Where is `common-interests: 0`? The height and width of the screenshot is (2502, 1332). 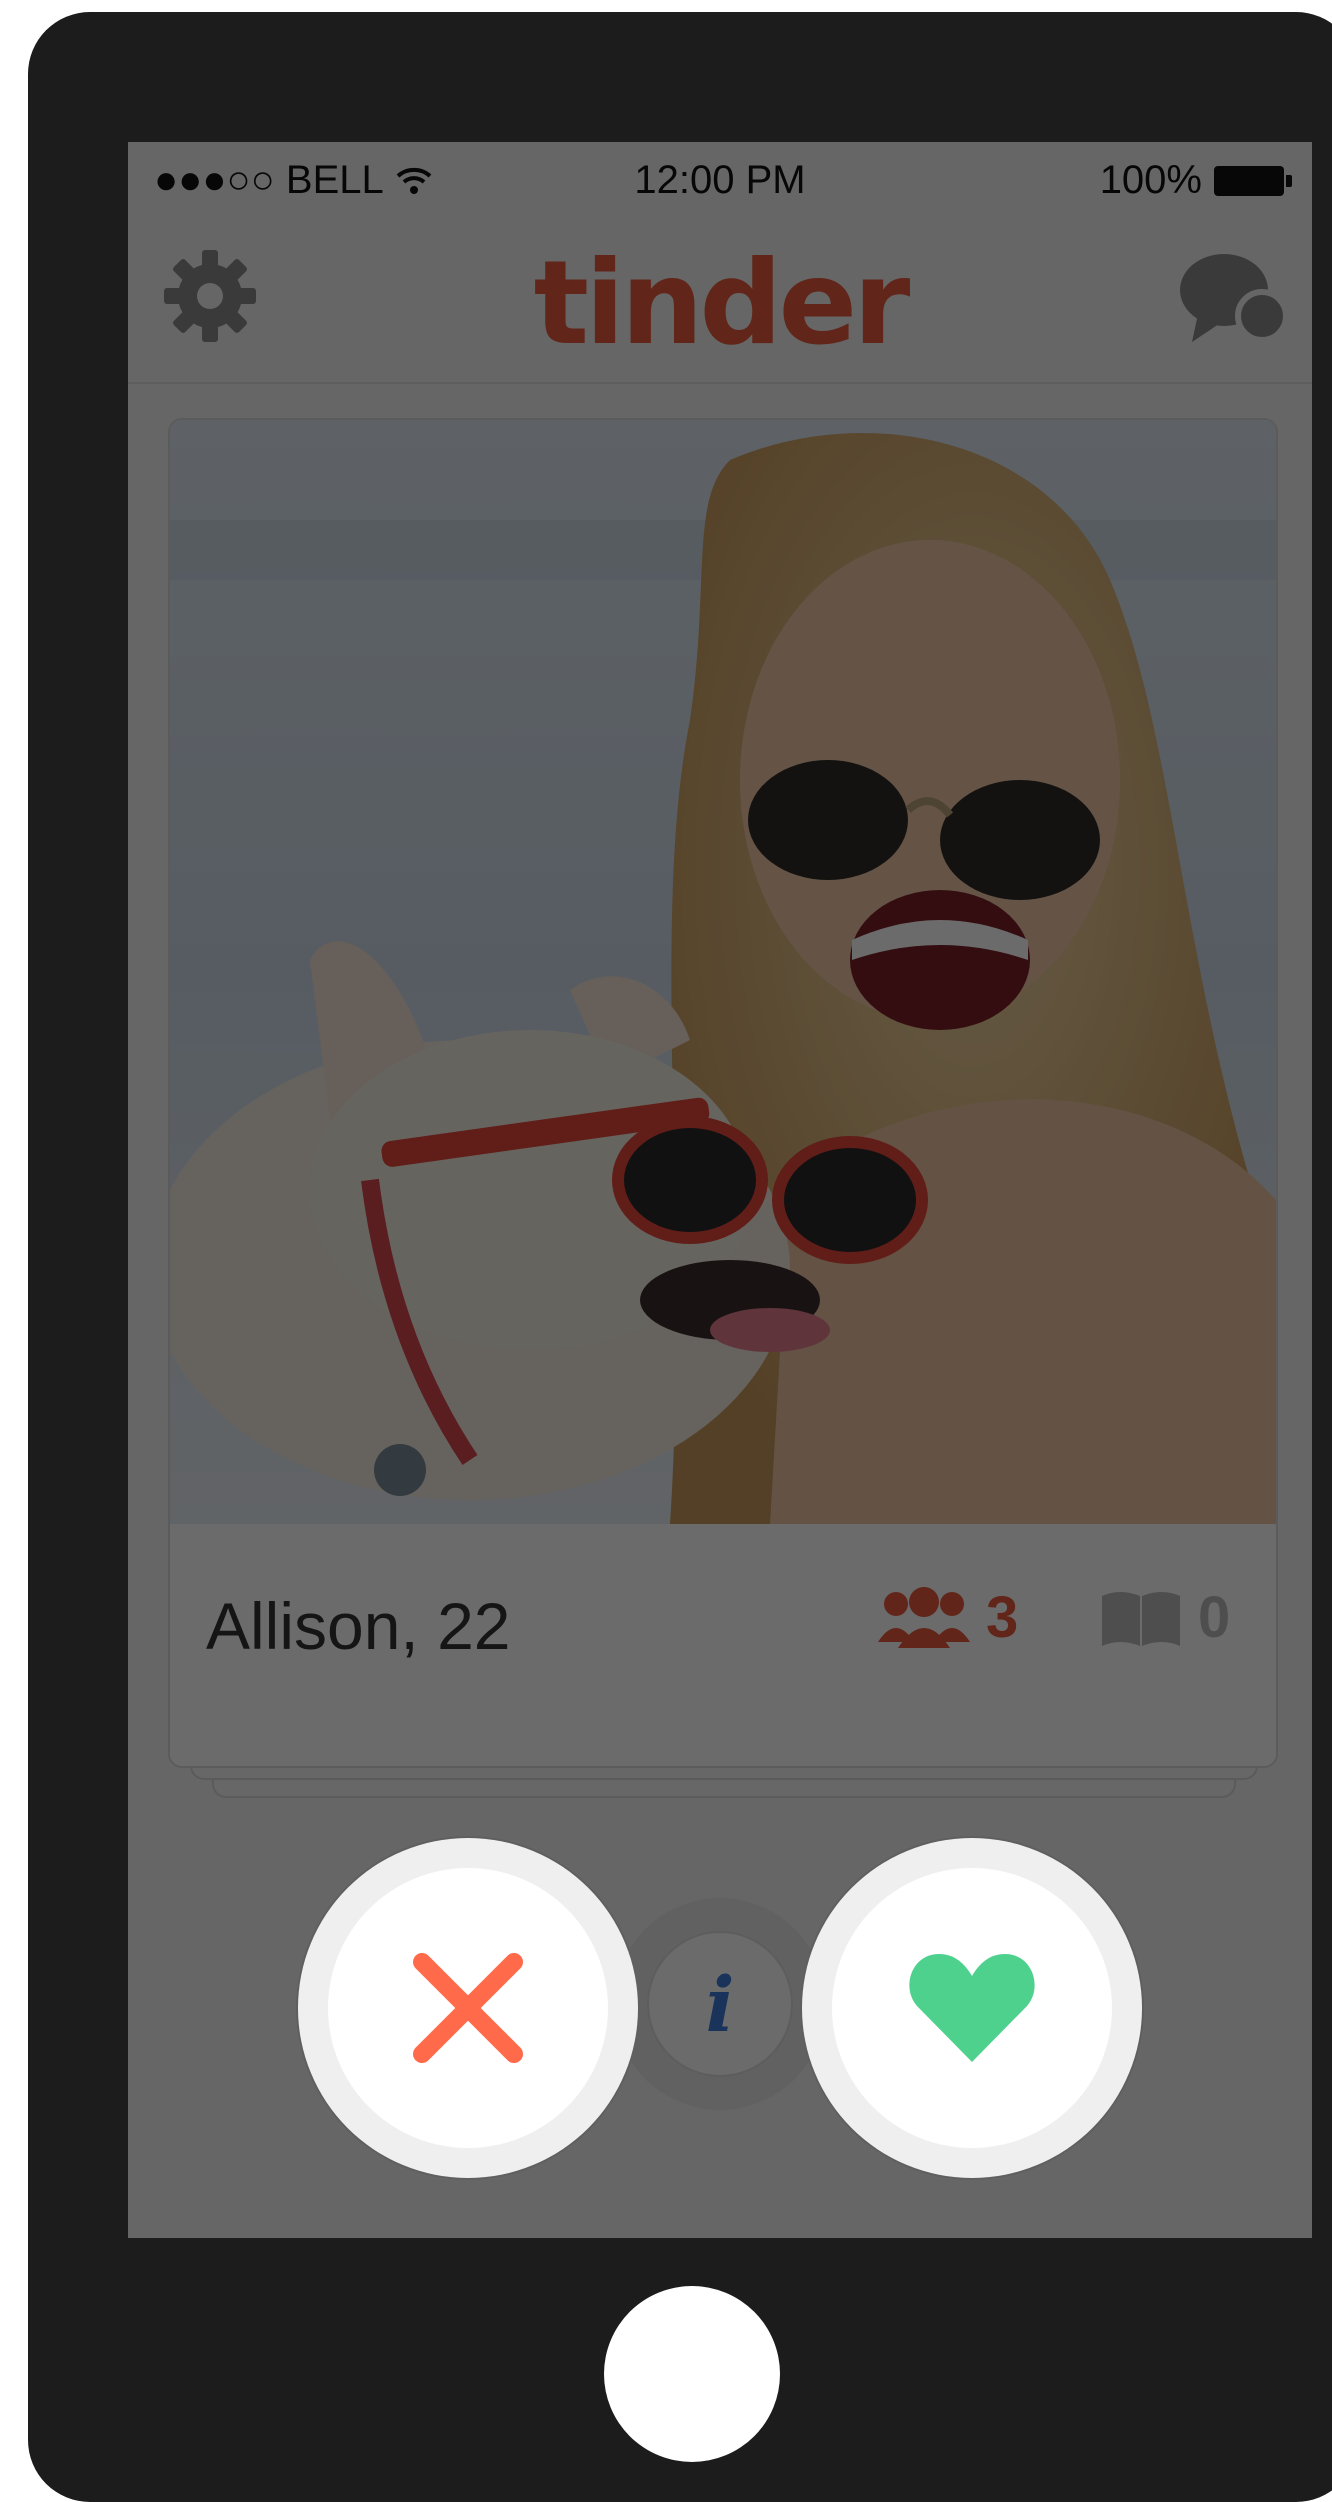 common-interests: 0 is located at coordinates (1165, 1617).